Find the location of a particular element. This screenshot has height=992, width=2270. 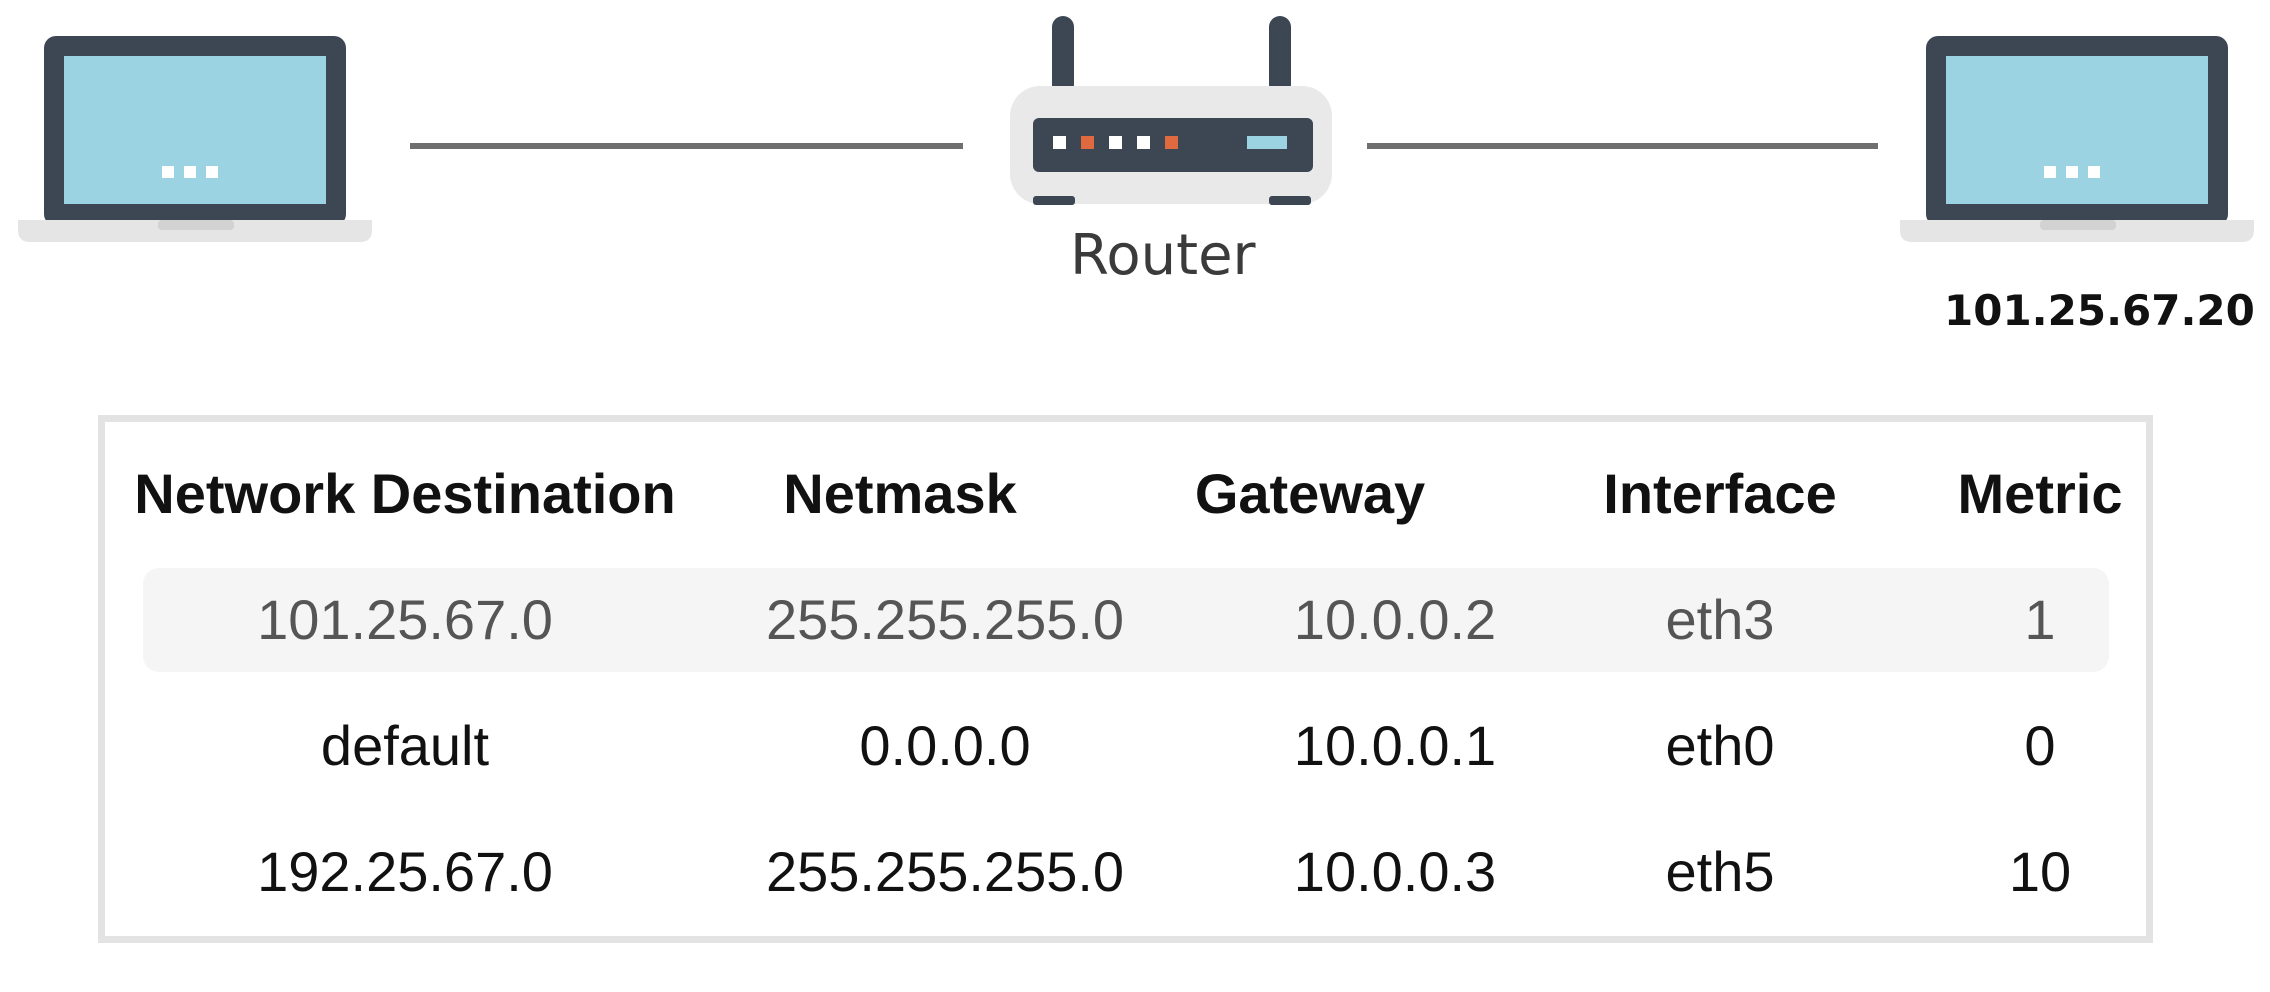

router-label: Router is located at coordinates (1163, 255).